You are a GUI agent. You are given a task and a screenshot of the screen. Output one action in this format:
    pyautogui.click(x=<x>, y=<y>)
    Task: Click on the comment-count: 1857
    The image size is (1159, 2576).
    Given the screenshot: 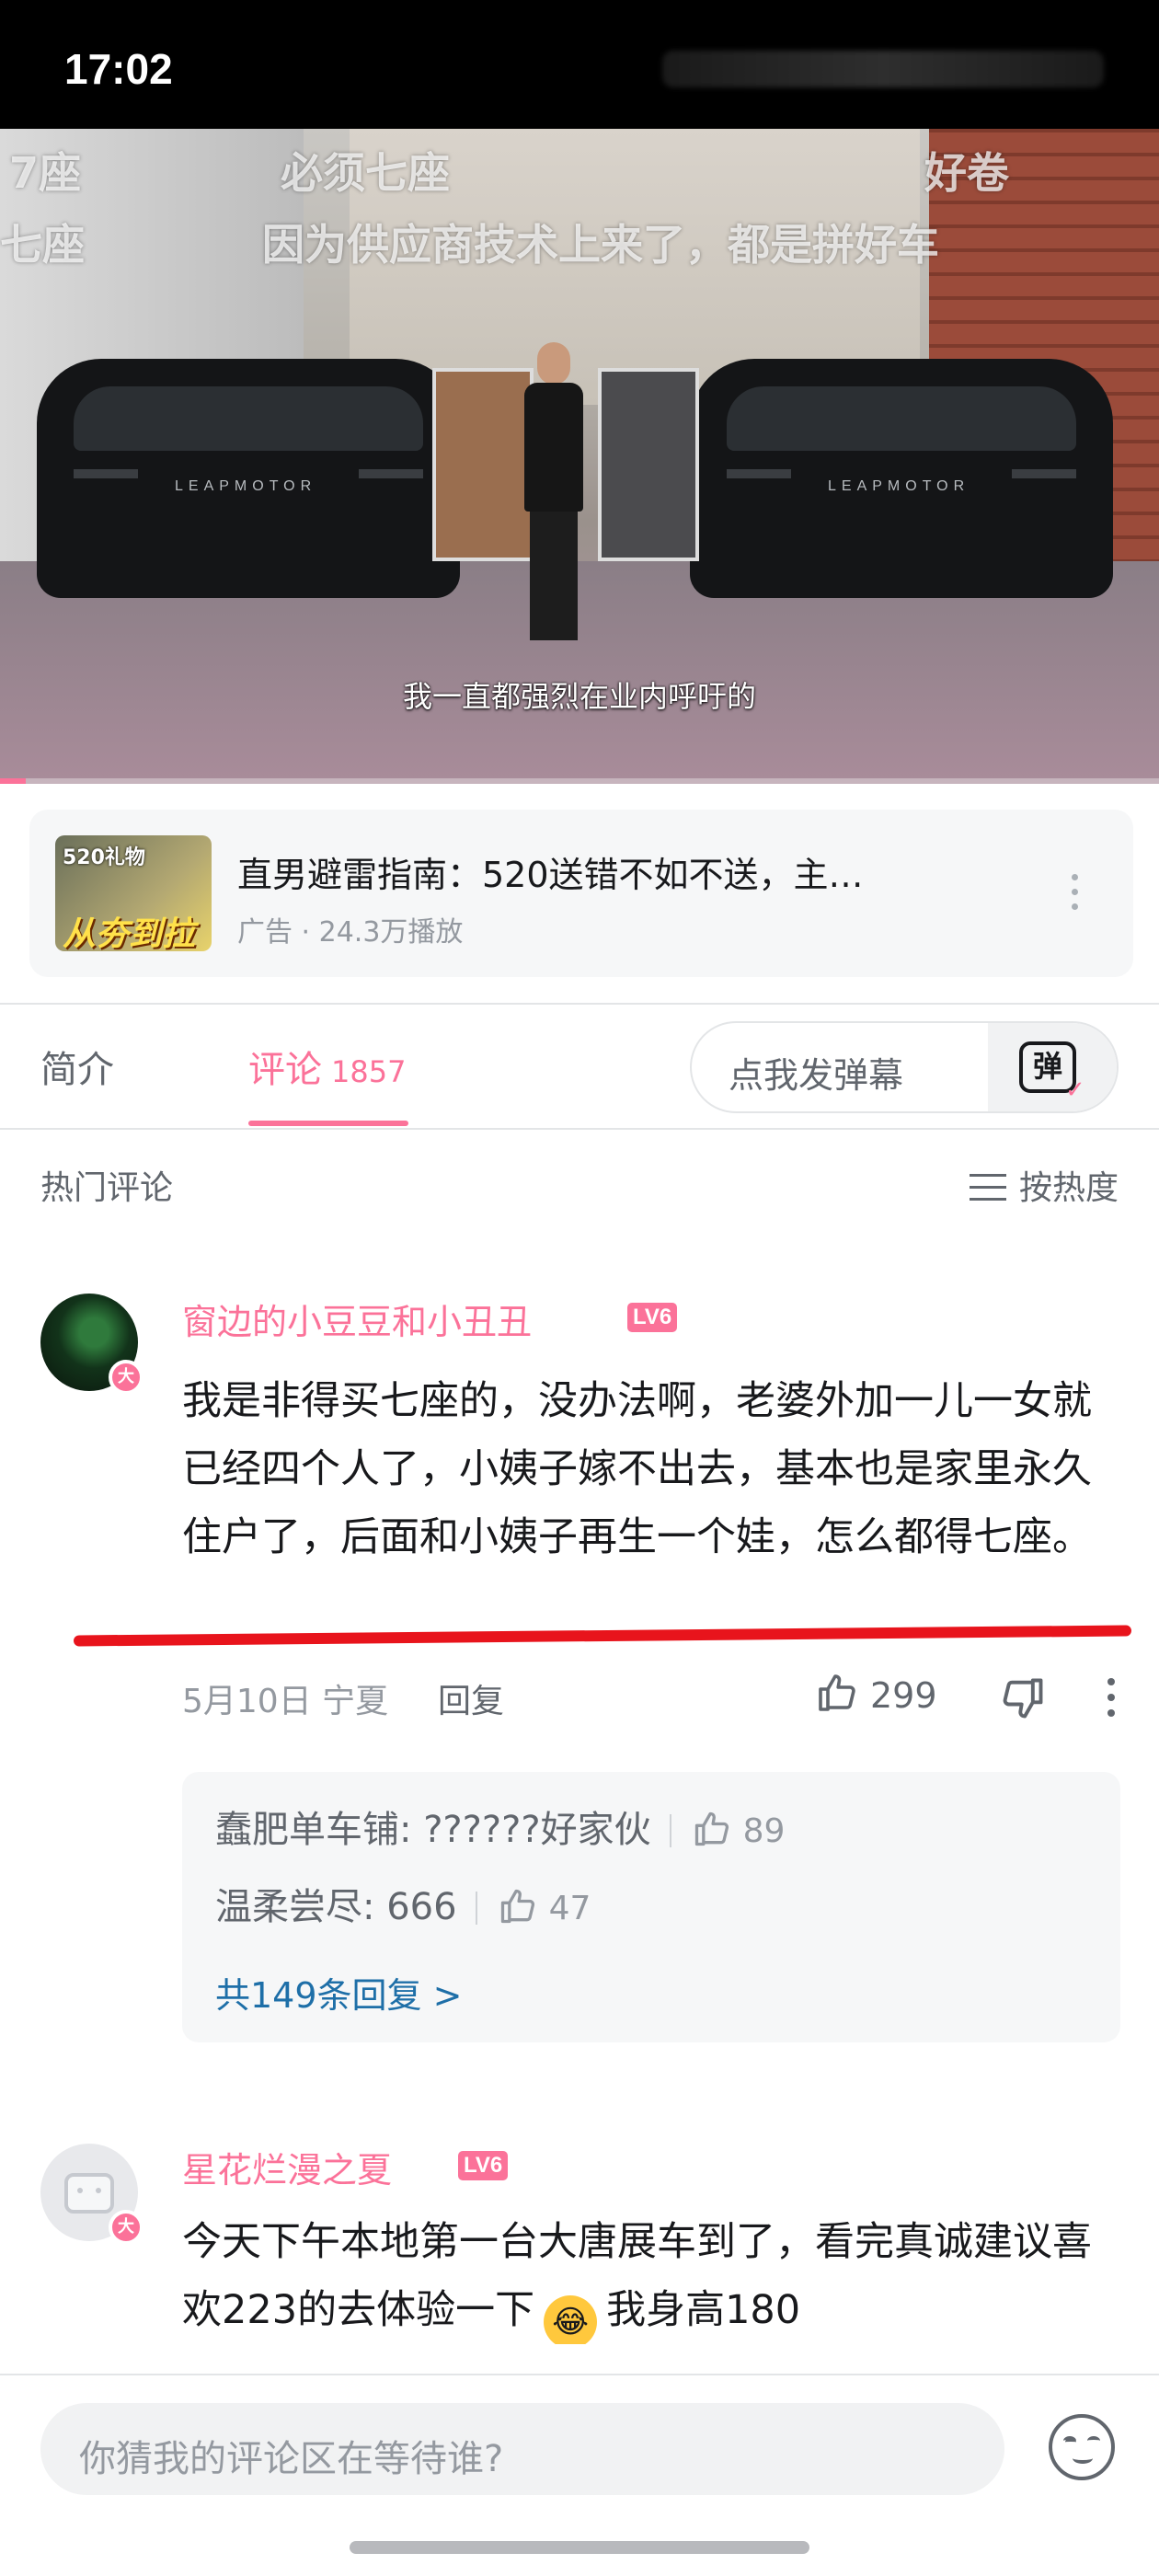 What is the action you would take?
    pyautogui.click(x=369, y=1071)
    